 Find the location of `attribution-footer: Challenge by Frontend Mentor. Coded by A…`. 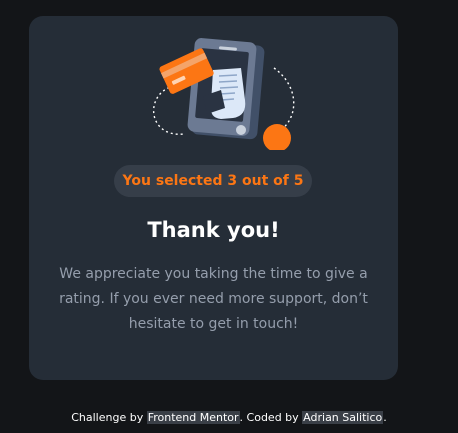

attribution-footer: Challenge by Frontend Mentor. Coded by A… is located at coordinates (229, 418).